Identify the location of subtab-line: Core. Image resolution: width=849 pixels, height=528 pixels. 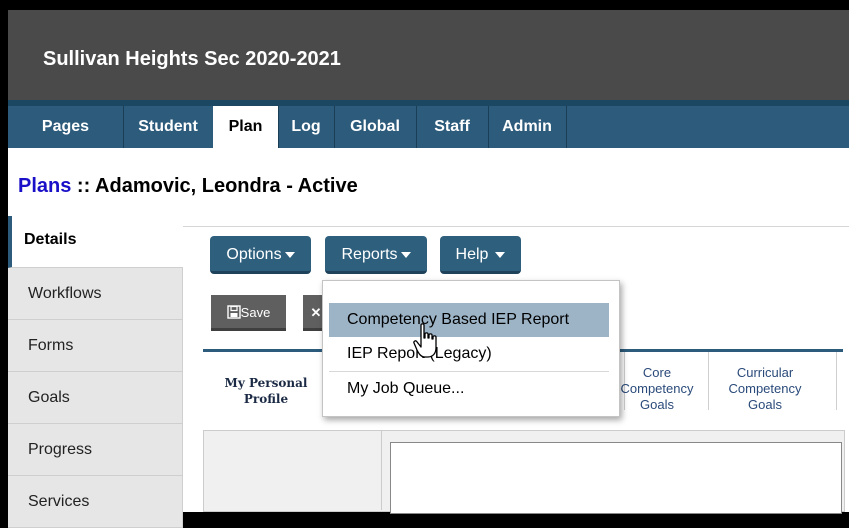
(657, 372).